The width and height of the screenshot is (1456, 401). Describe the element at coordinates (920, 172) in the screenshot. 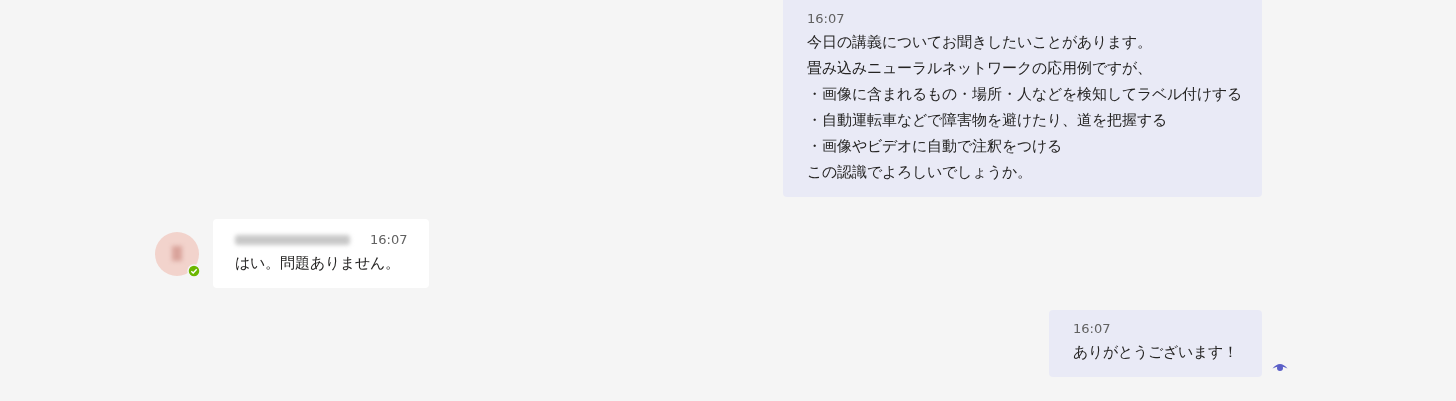

I see `message-text: この認識でよろしいでしょうか。` at that location.